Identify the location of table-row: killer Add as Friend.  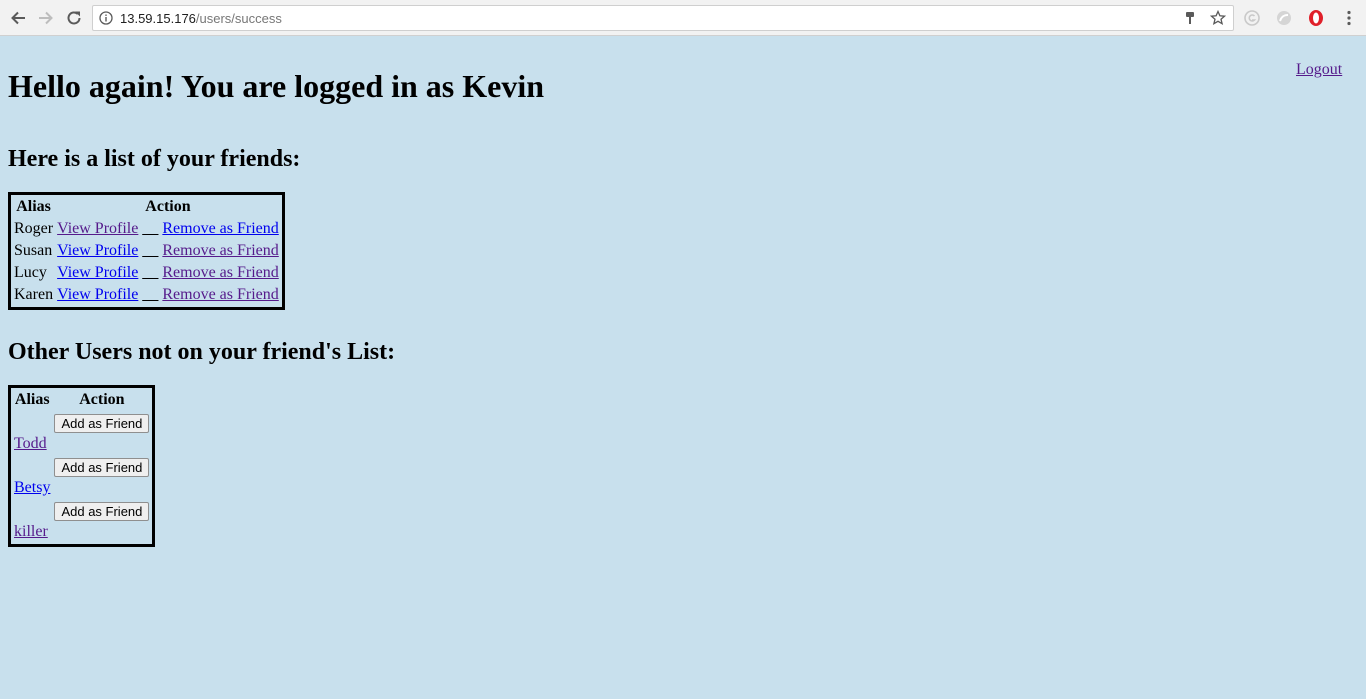
(81, 521).